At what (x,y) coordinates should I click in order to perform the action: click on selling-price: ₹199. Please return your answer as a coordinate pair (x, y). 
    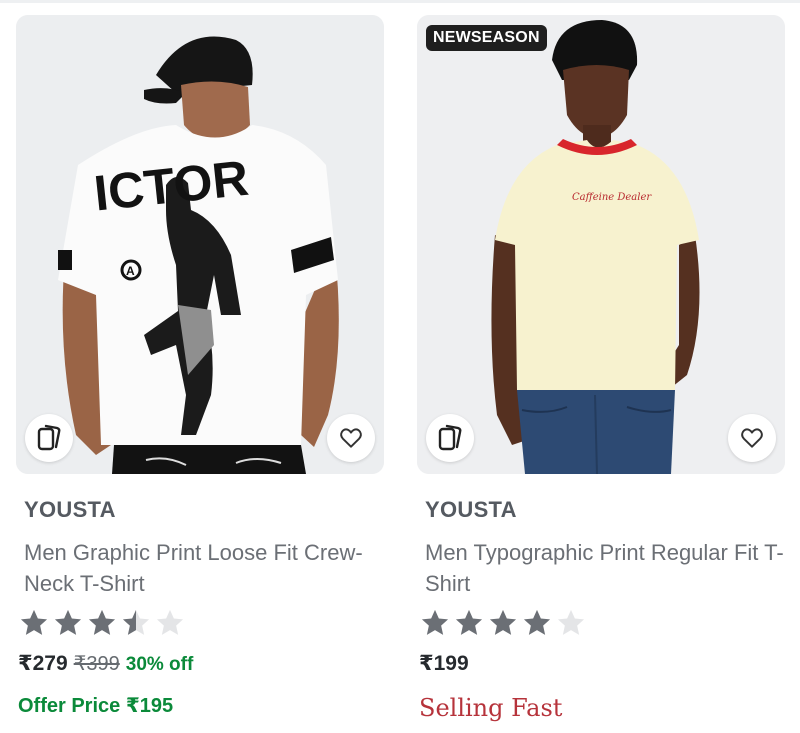
    Looking at the image, I should click on (444, 663).